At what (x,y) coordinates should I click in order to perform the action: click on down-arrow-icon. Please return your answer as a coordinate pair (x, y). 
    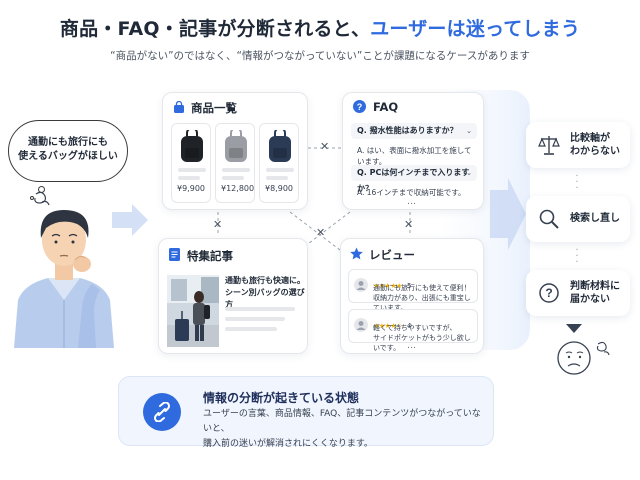
    Looking at the image, I should click on (574, 328).